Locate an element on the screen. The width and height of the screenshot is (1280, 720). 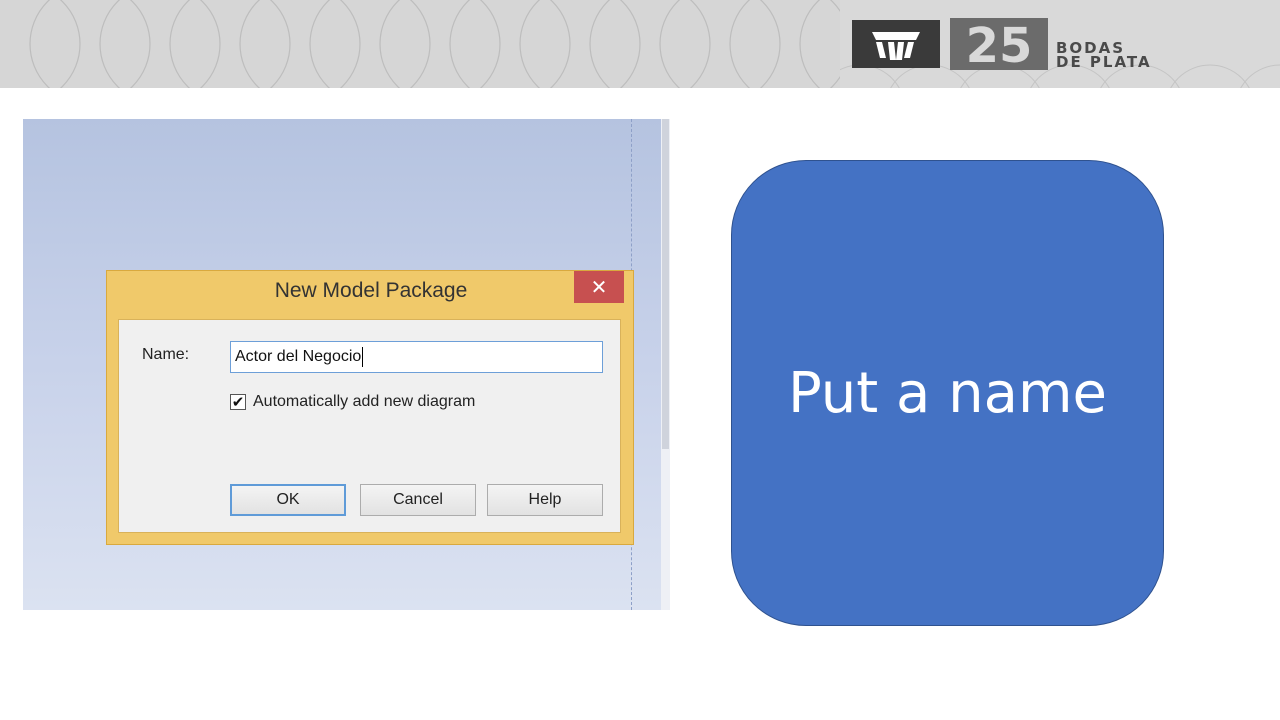
close-button: ✕ is located at coordinates (599, 287).